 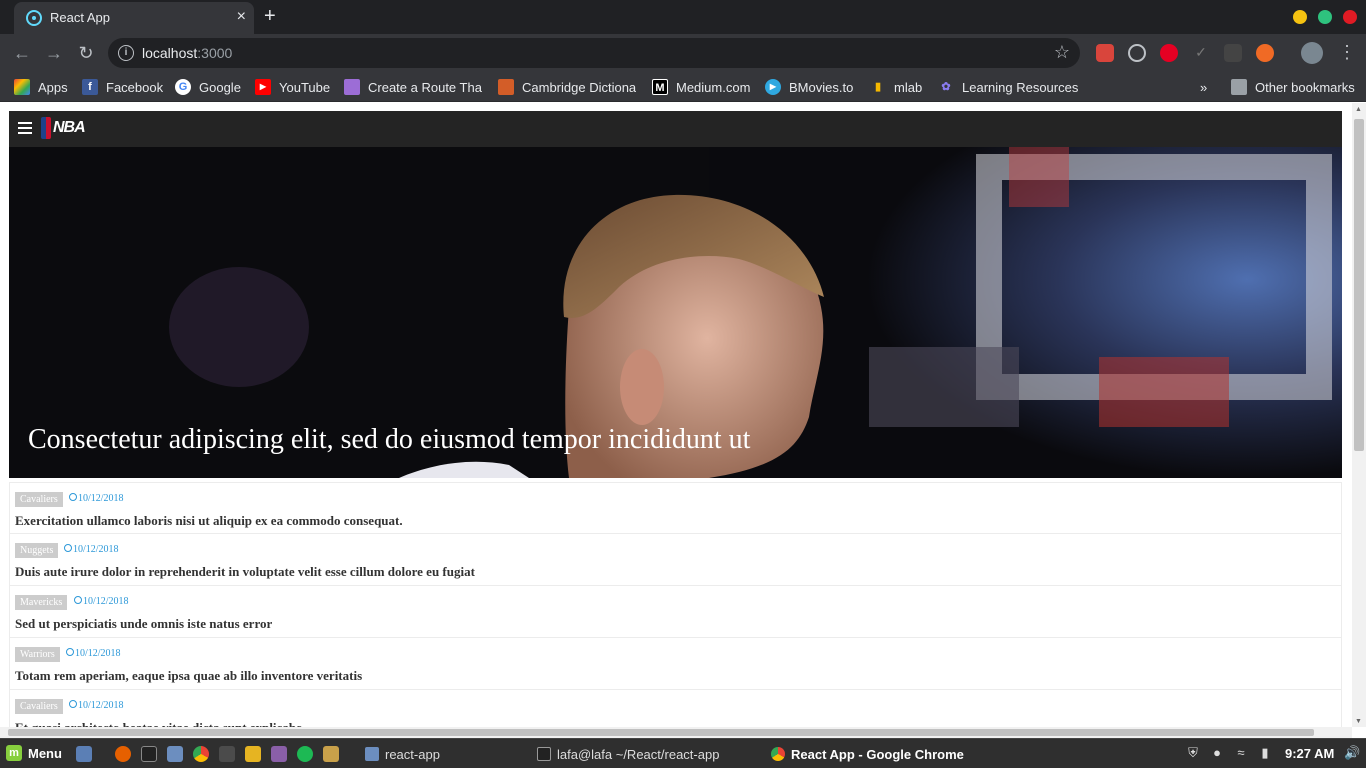 What do you see at coordinates (506, 87) in the screenshot?
I see `cambridge-shield-icon` at bounding box center [506, 87].